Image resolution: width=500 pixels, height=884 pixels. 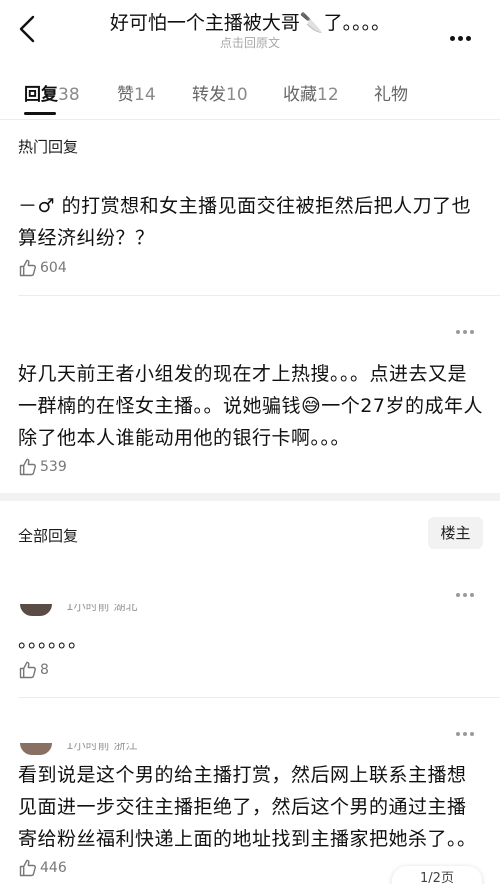 I want to click on back-to-original-link: 点击回原文, so click(x=250, y=42).